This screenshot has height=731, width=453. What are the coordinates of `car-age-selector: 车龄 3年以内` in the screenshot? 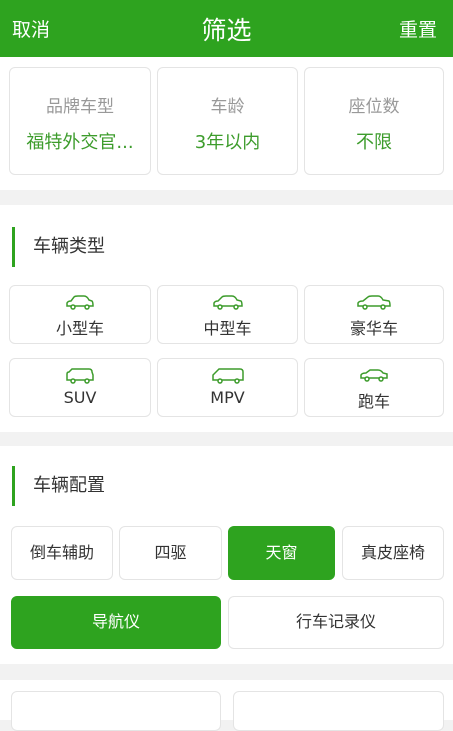 It's located at (227, 121).